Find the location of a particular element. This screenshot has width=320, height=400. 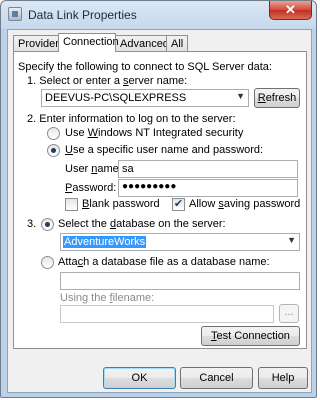

database-value-text: AdventureWorks is located at coordinates (105, 242).